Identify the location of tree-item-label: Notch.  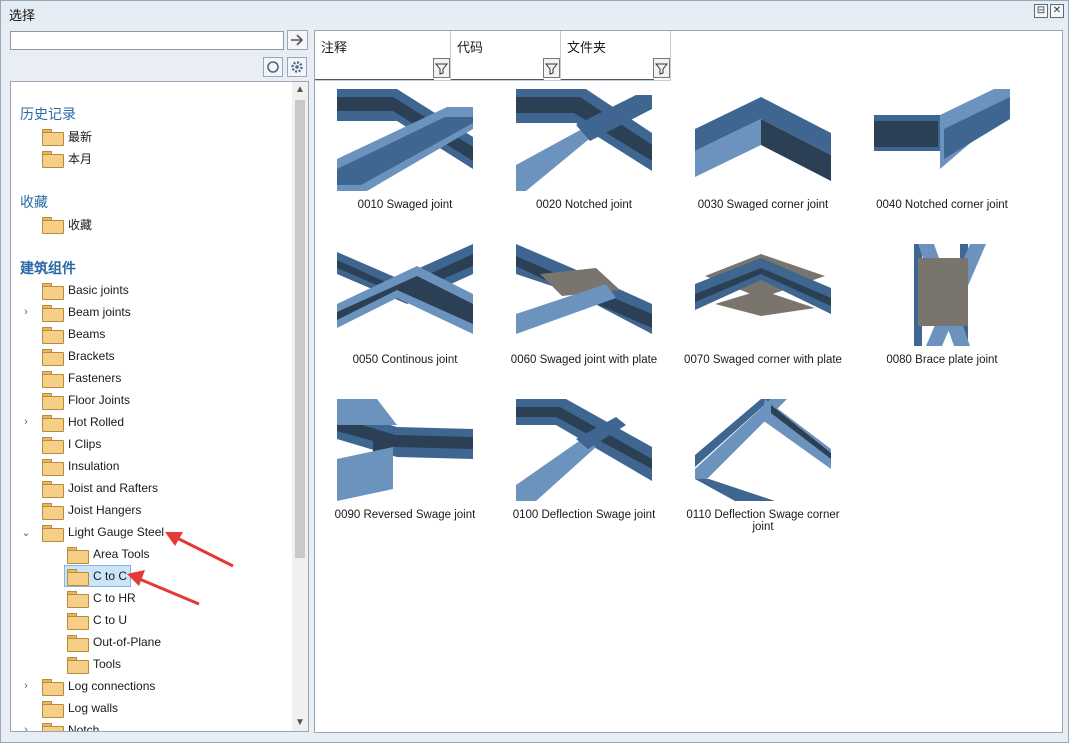
(84, 727).